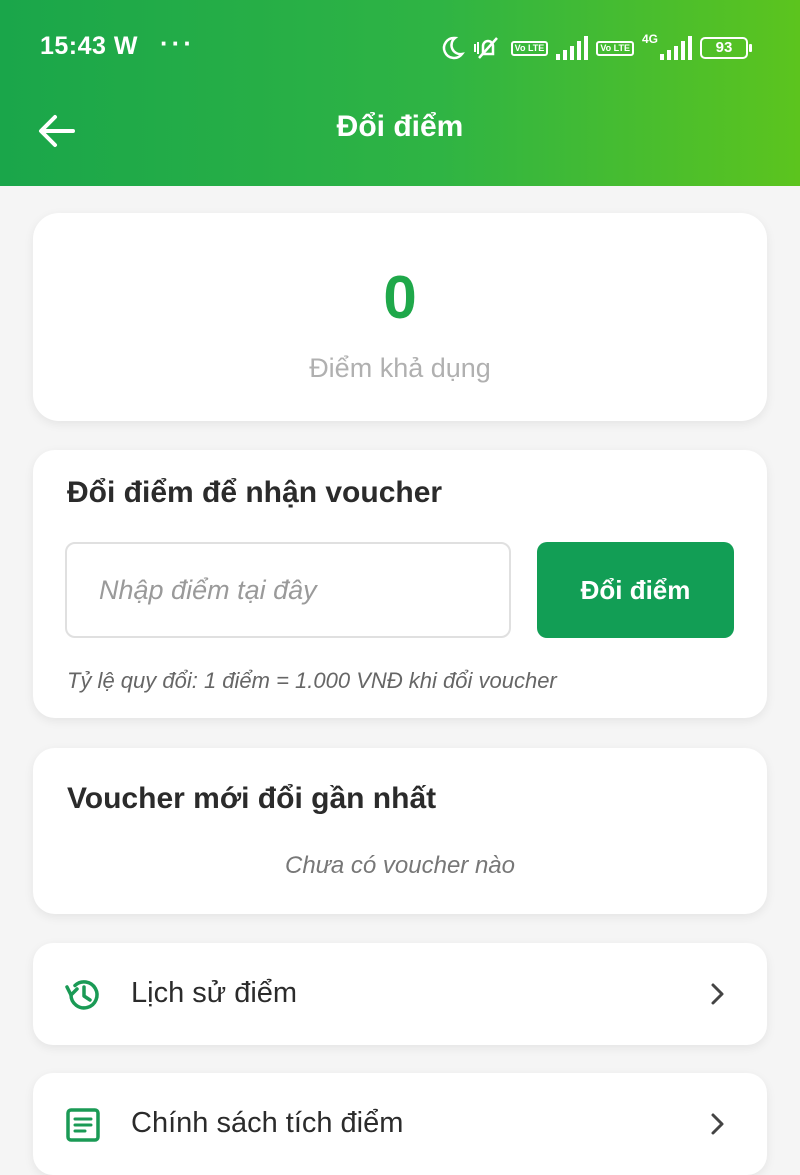  I want to click on status-icons: Vo LTE Vo LTE 4G 93, so click(595, 48).